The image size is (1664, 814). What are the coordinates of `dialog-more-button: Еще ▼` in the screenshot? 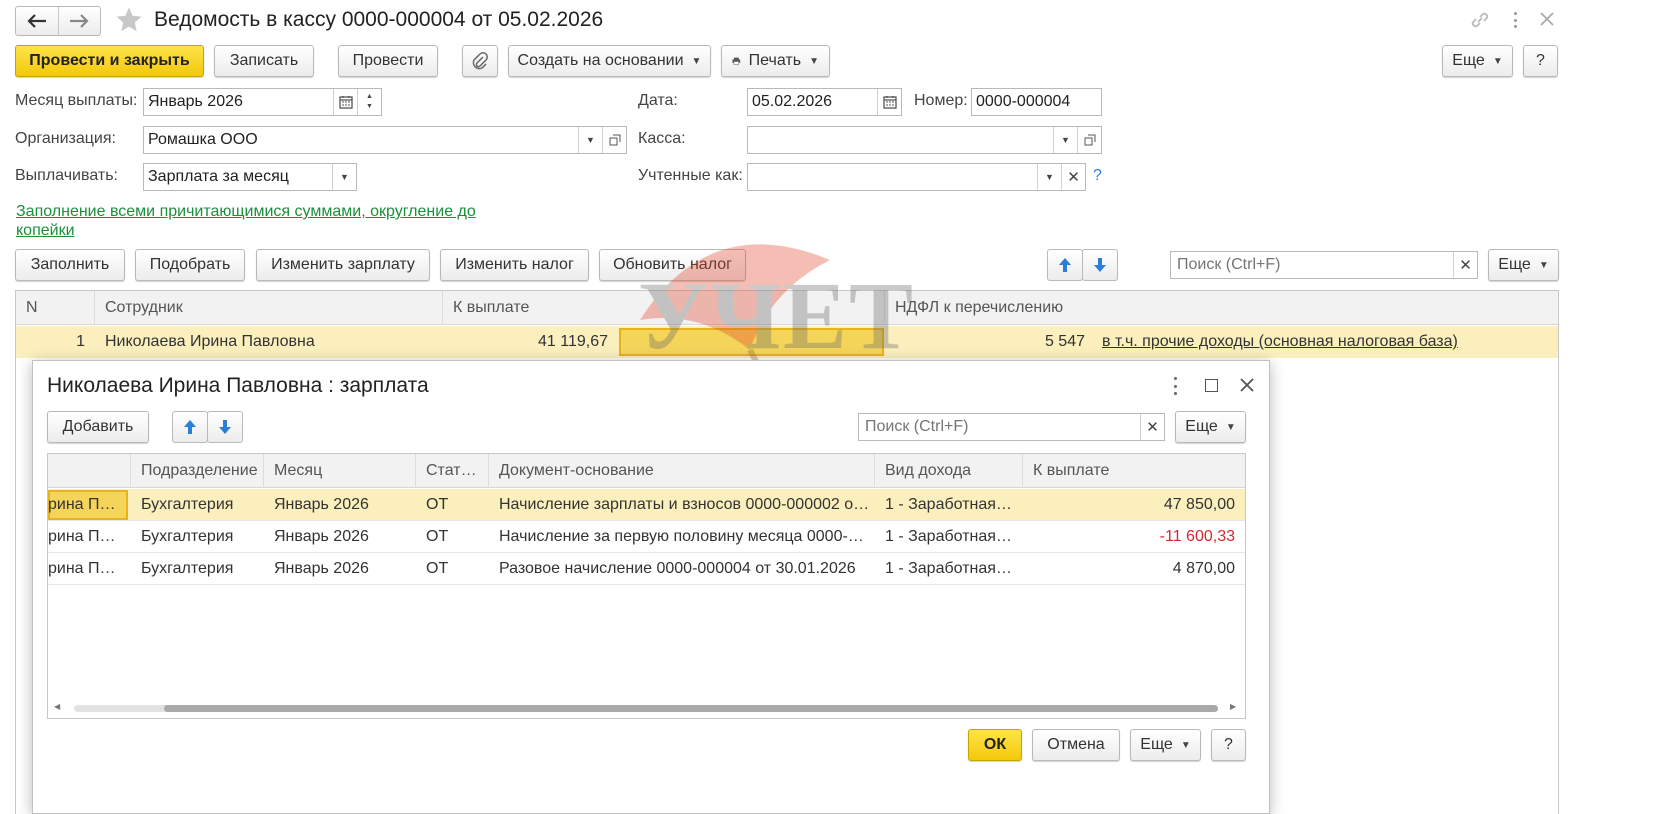 It's located at (1210, 427).